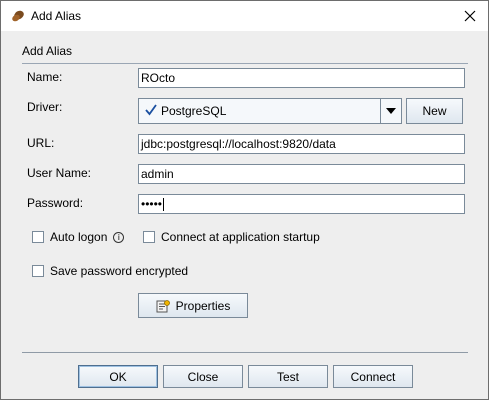  What do you see at coordinates (164, 205) in the screenshot?
I see `text-caret` at bounding box center [164, 205].